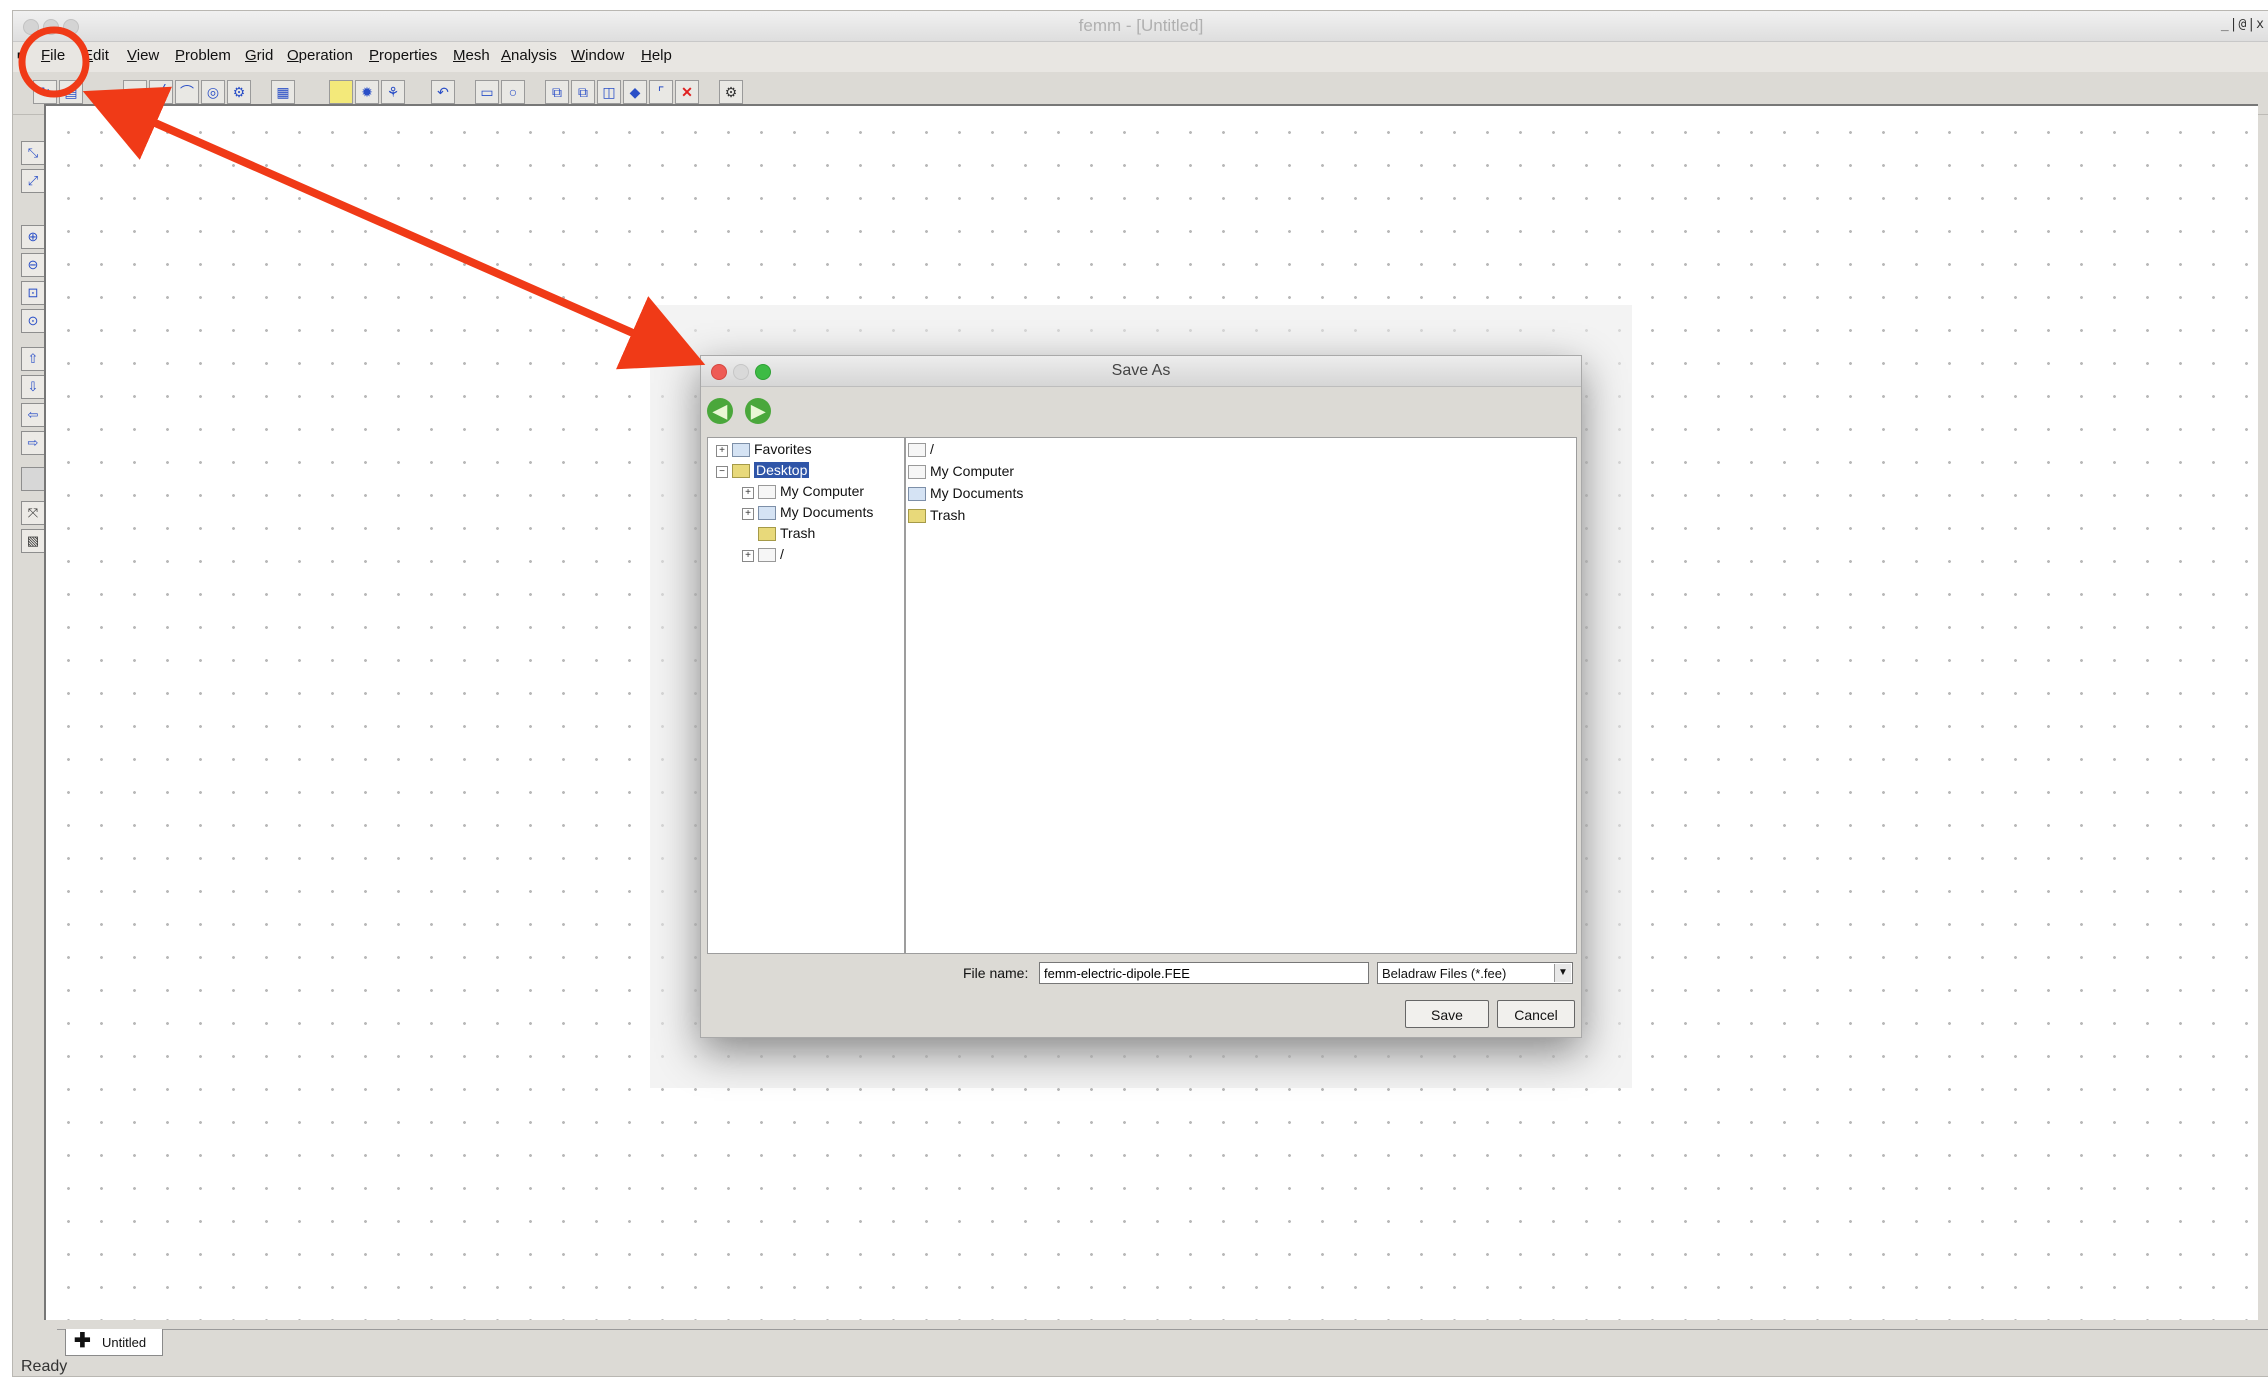  What do you see at coordinates (53, 55) in the screenshot?
I see `menu-file: File` at bounding box center [53, 55].